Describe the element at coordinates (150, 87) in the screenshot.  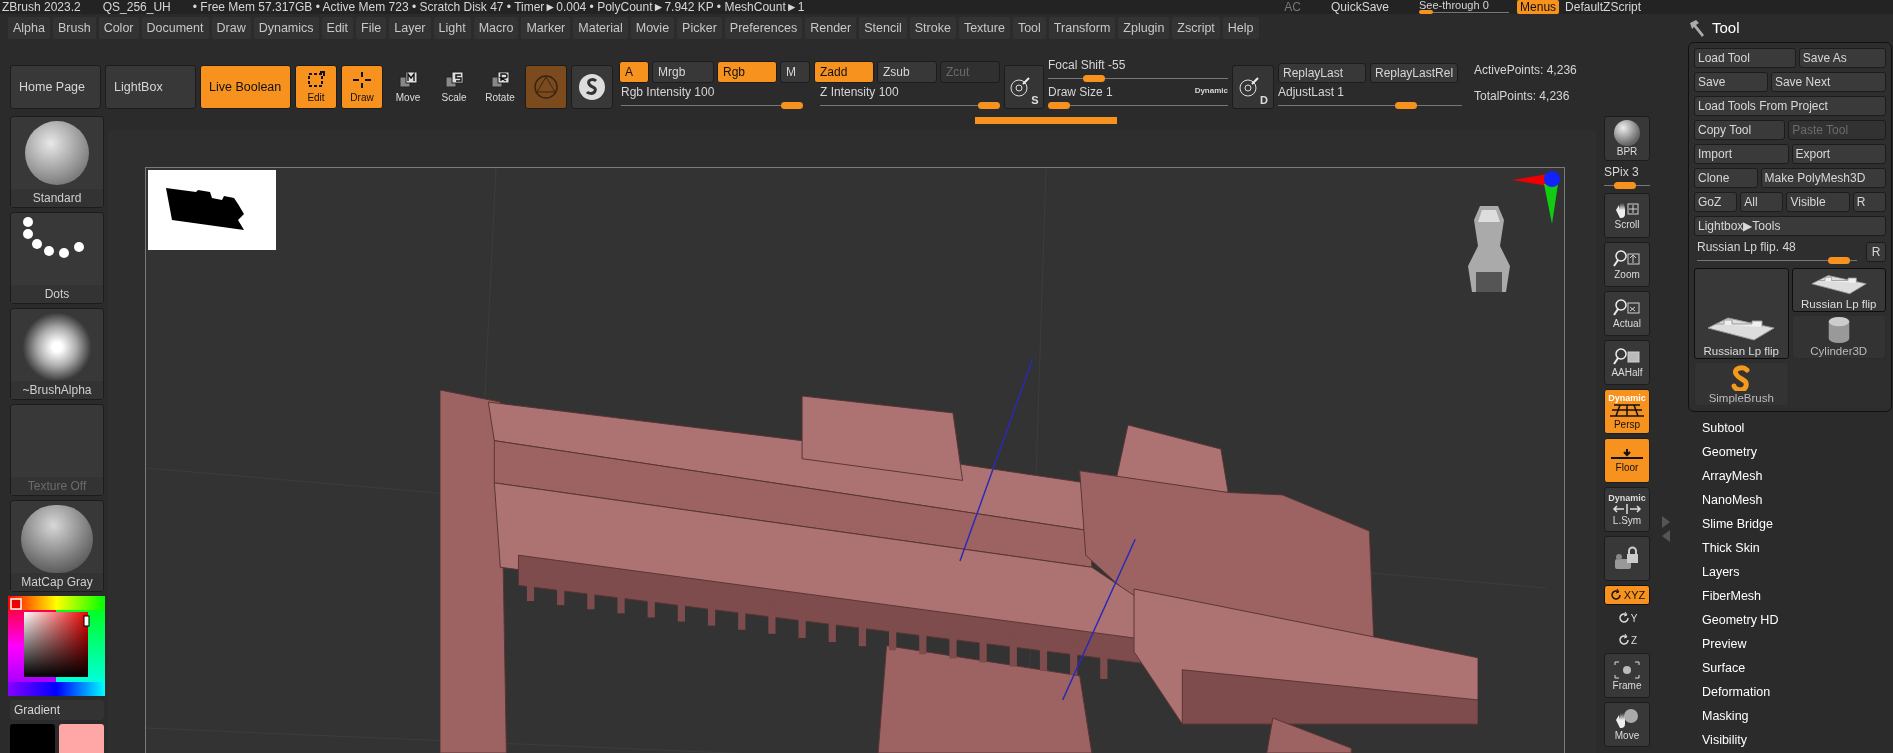
I see `shelf-button: LightBox` at that location.